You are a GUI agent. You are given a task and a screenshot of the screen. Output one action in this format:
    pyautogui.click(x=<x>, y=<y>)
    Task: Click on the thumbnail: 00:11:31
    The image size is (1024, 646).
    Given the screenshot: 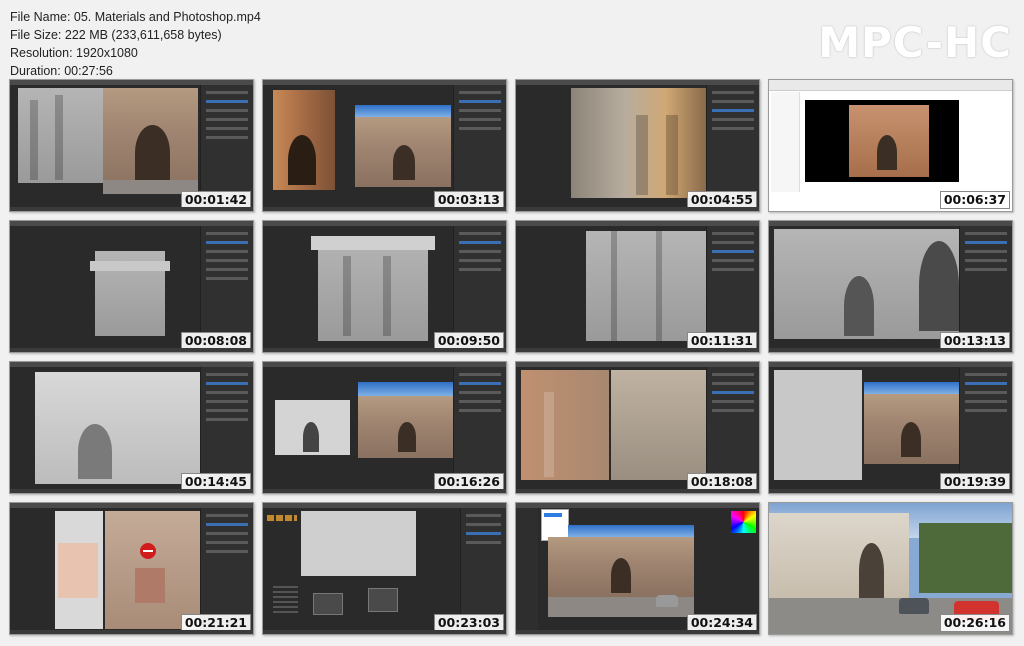 What is the action you would take?
    pyautogui.click(x=637, y=286)
    